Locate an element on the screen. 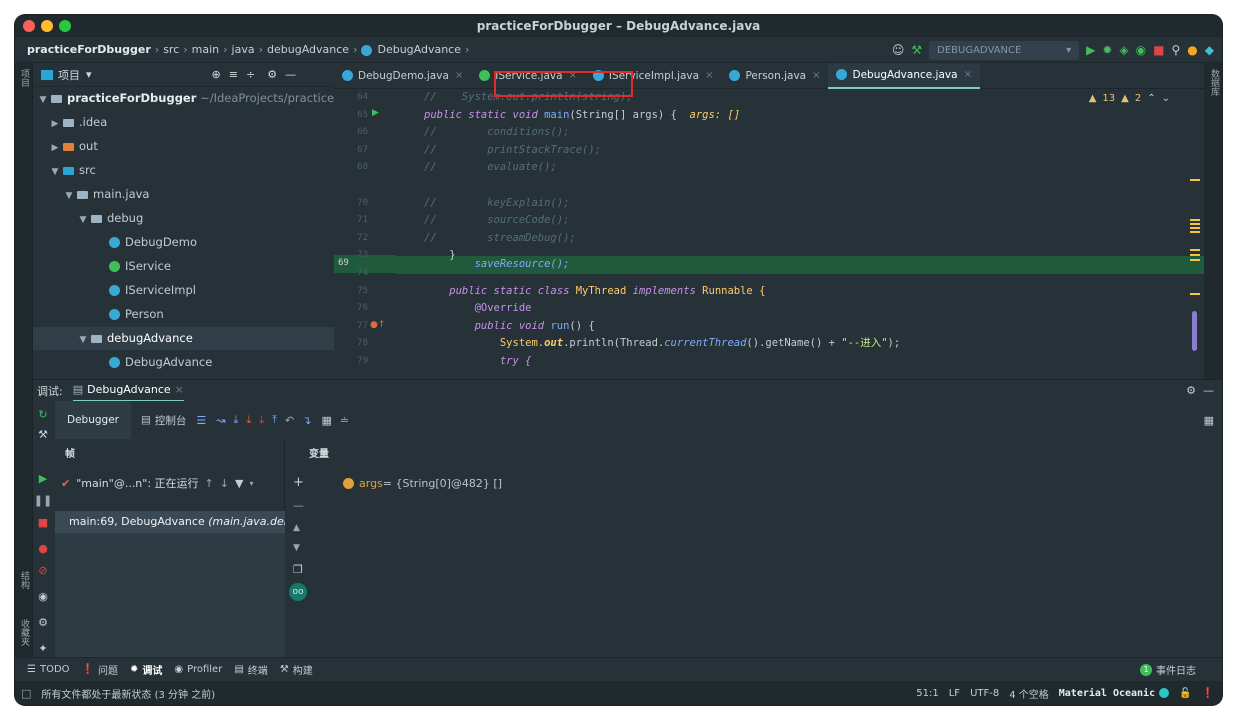 This screenshot has width=1237, height=720. debug-session-tab: ▤ DebugAdvance × is located at coordinates (128, 391).